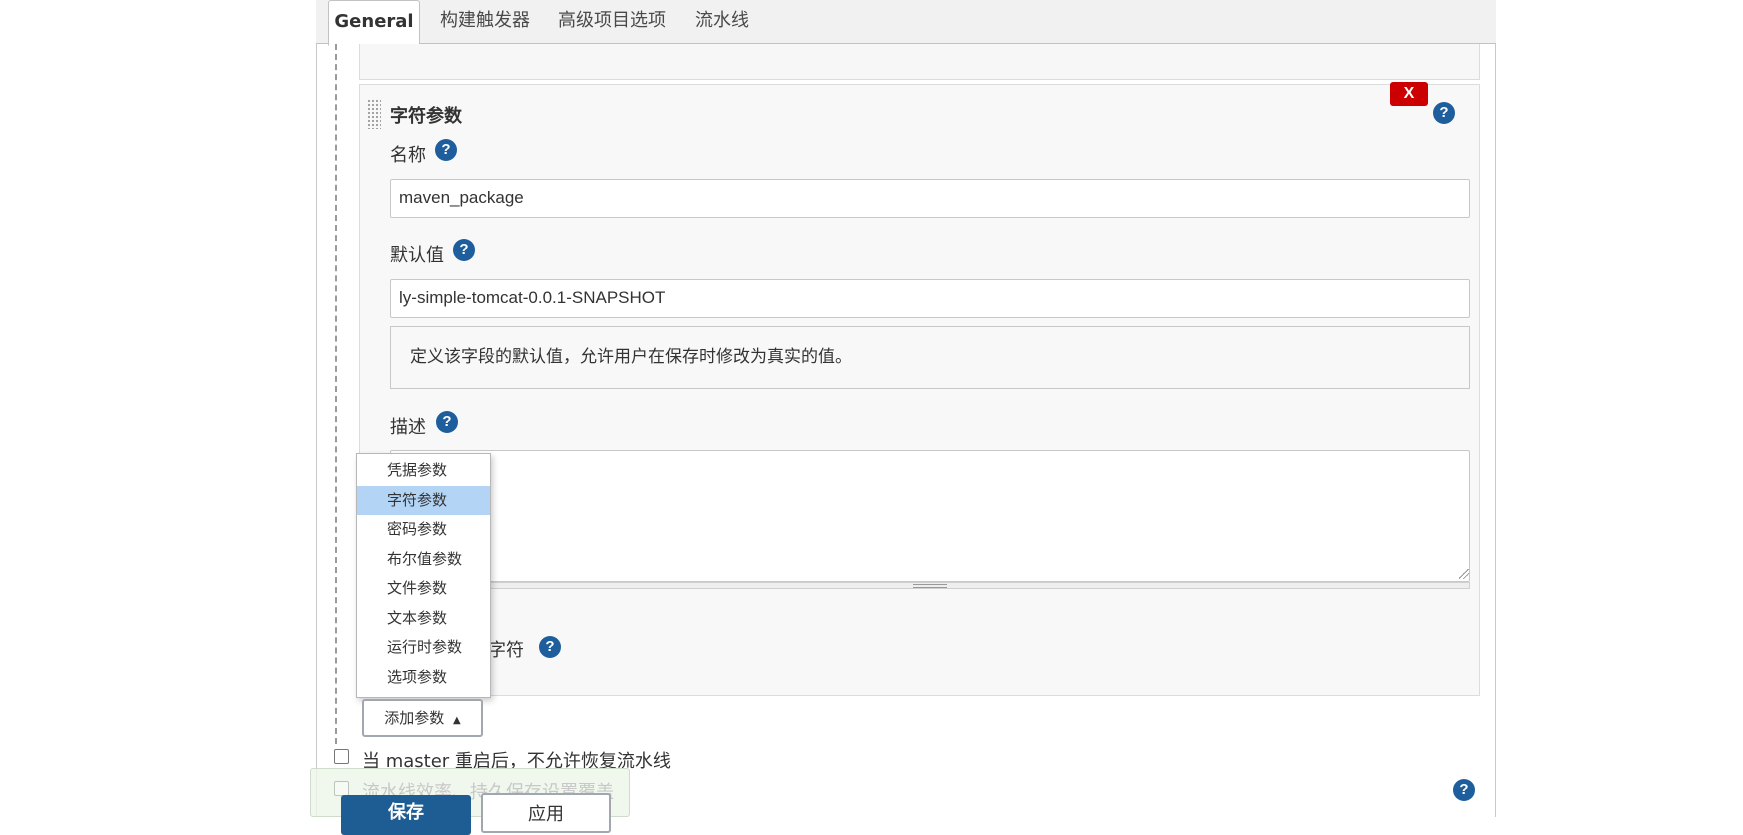 The image size is (1743, 835). Describe the element at coordinates (546, 813) in the screenshot. I see `apply-button: 应用` at that location.